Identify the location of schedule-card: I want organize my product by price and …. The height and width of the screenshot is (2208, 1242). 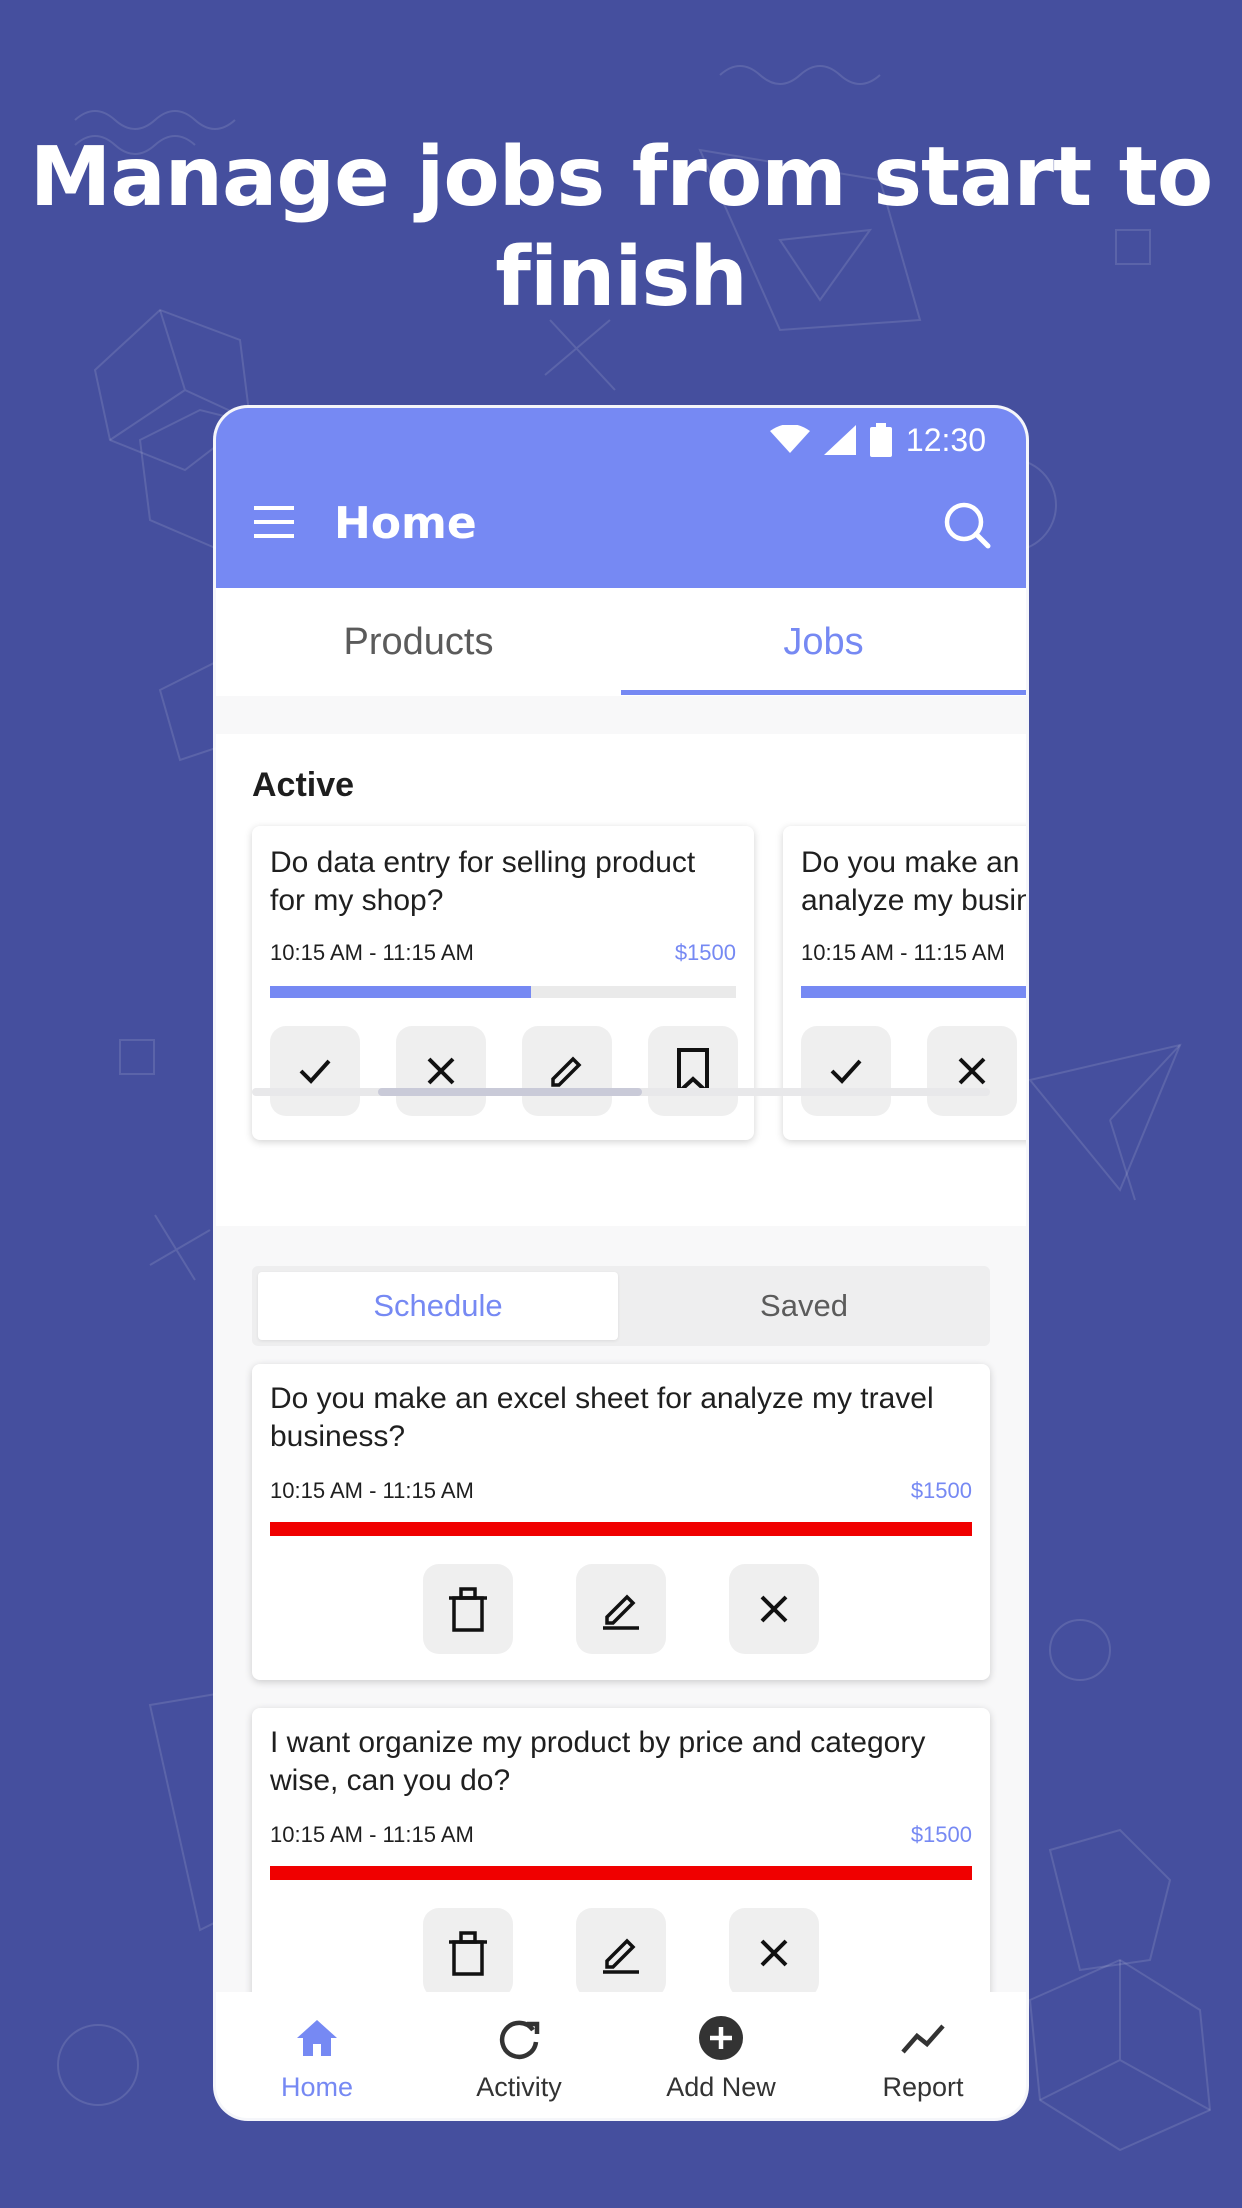
(621, 1866).